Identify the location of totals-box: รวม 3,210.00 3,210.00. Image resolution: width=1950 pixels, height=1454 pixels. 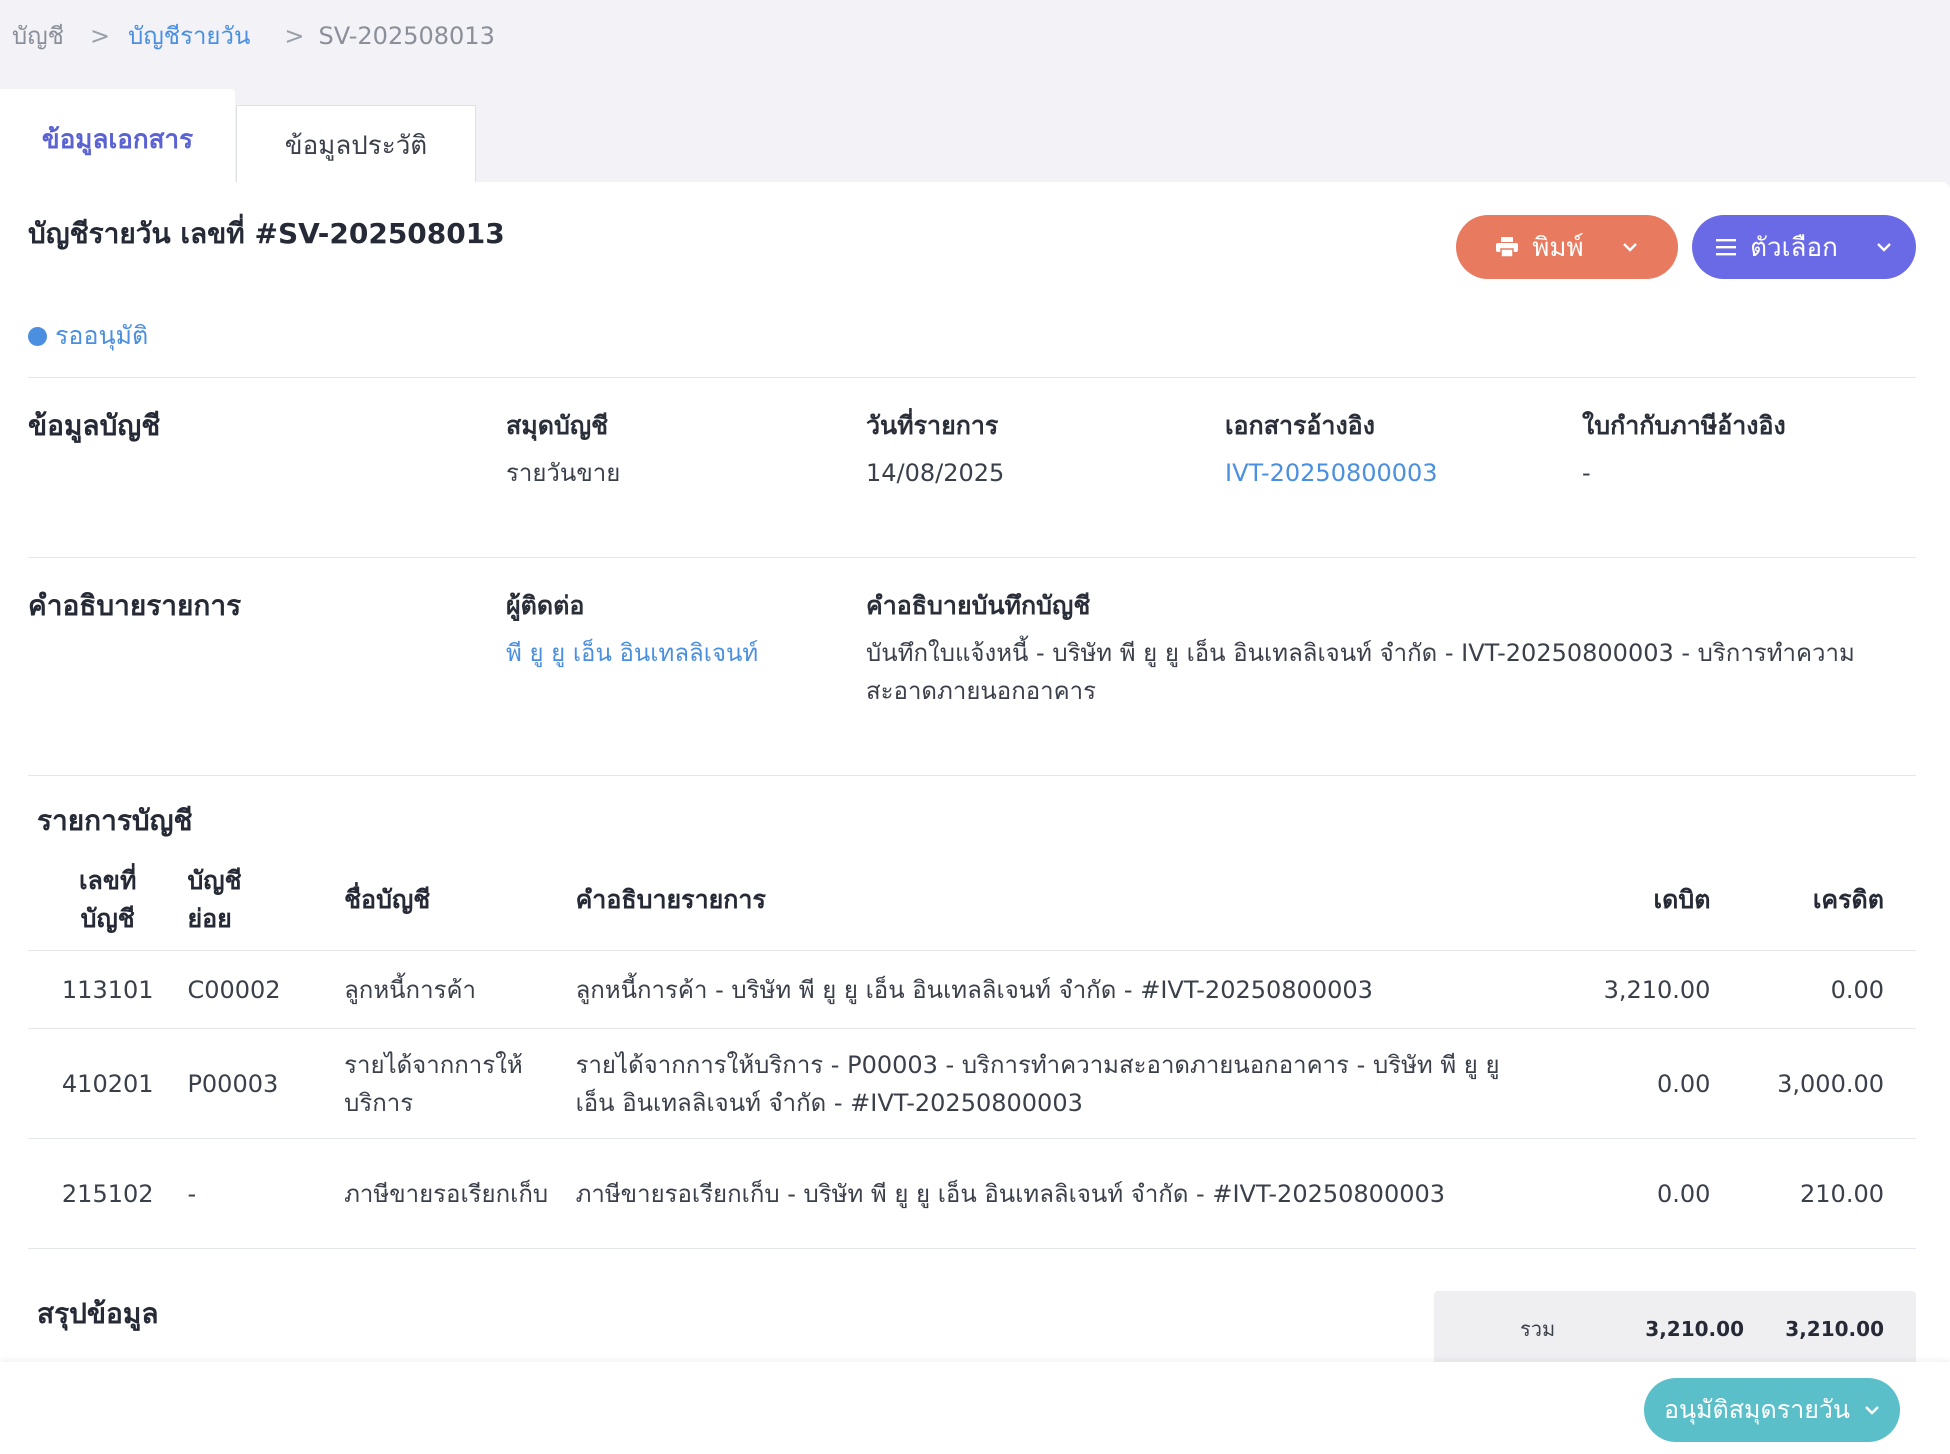
(1675, 1328).